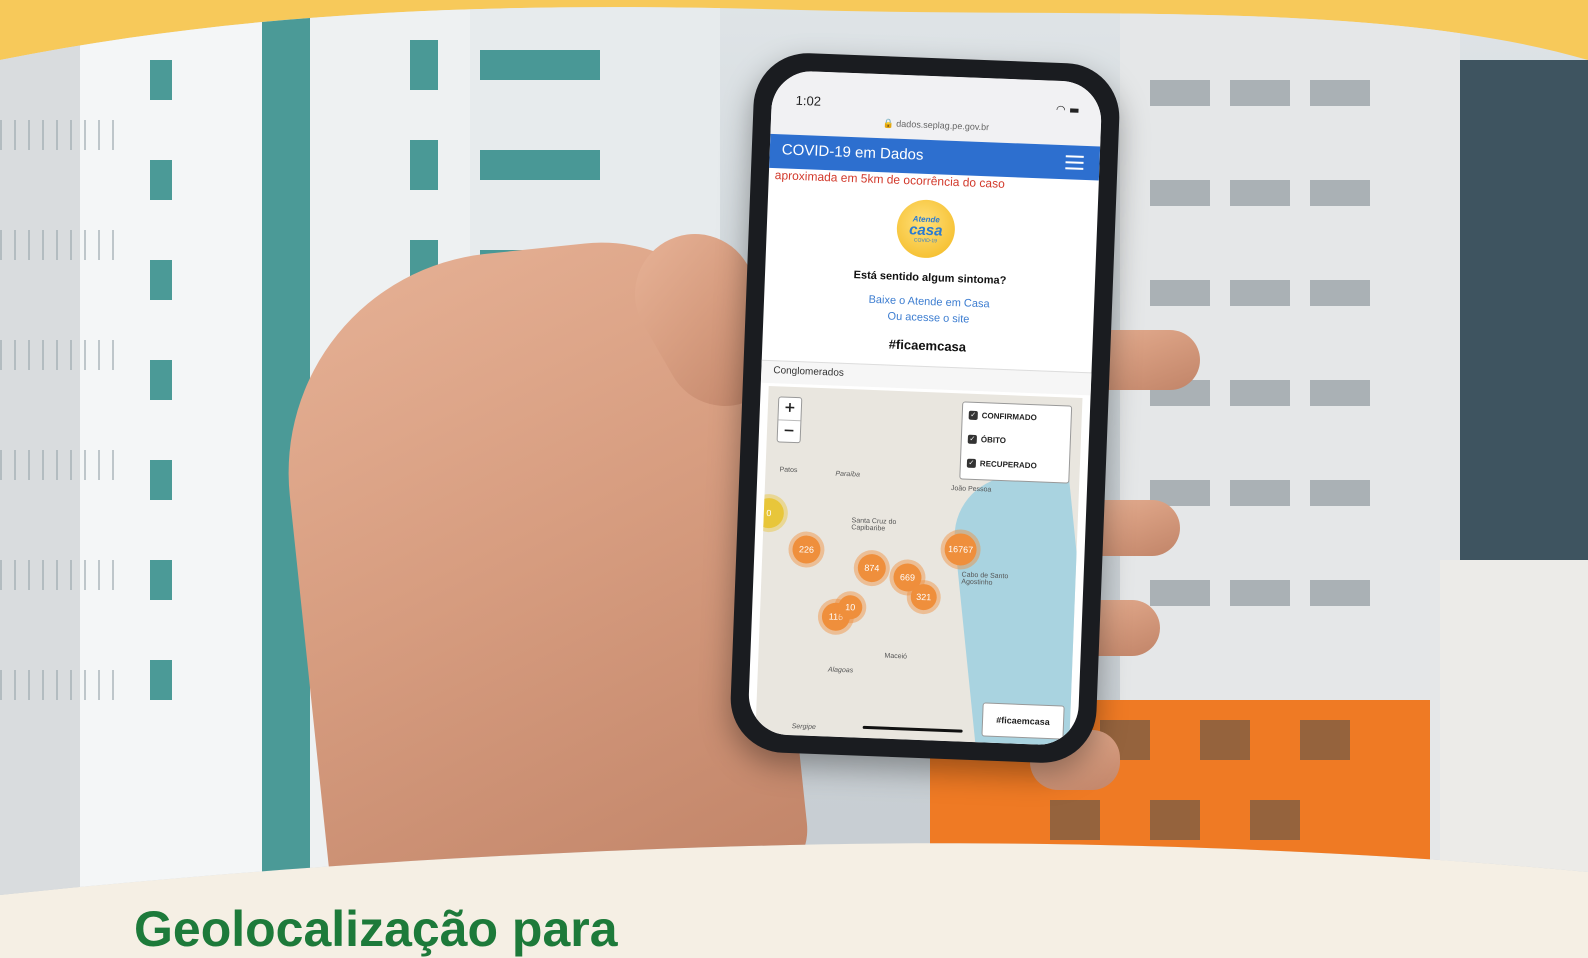 This screenshot has height=958, width=1588. I want to click on symptom-question: Está sentido algum sintoma?, so click(930, 278).